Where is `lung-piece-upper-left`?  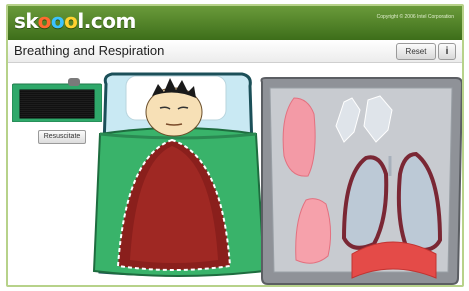
lung-piece-upper-left is located at coordinates (299, 137).